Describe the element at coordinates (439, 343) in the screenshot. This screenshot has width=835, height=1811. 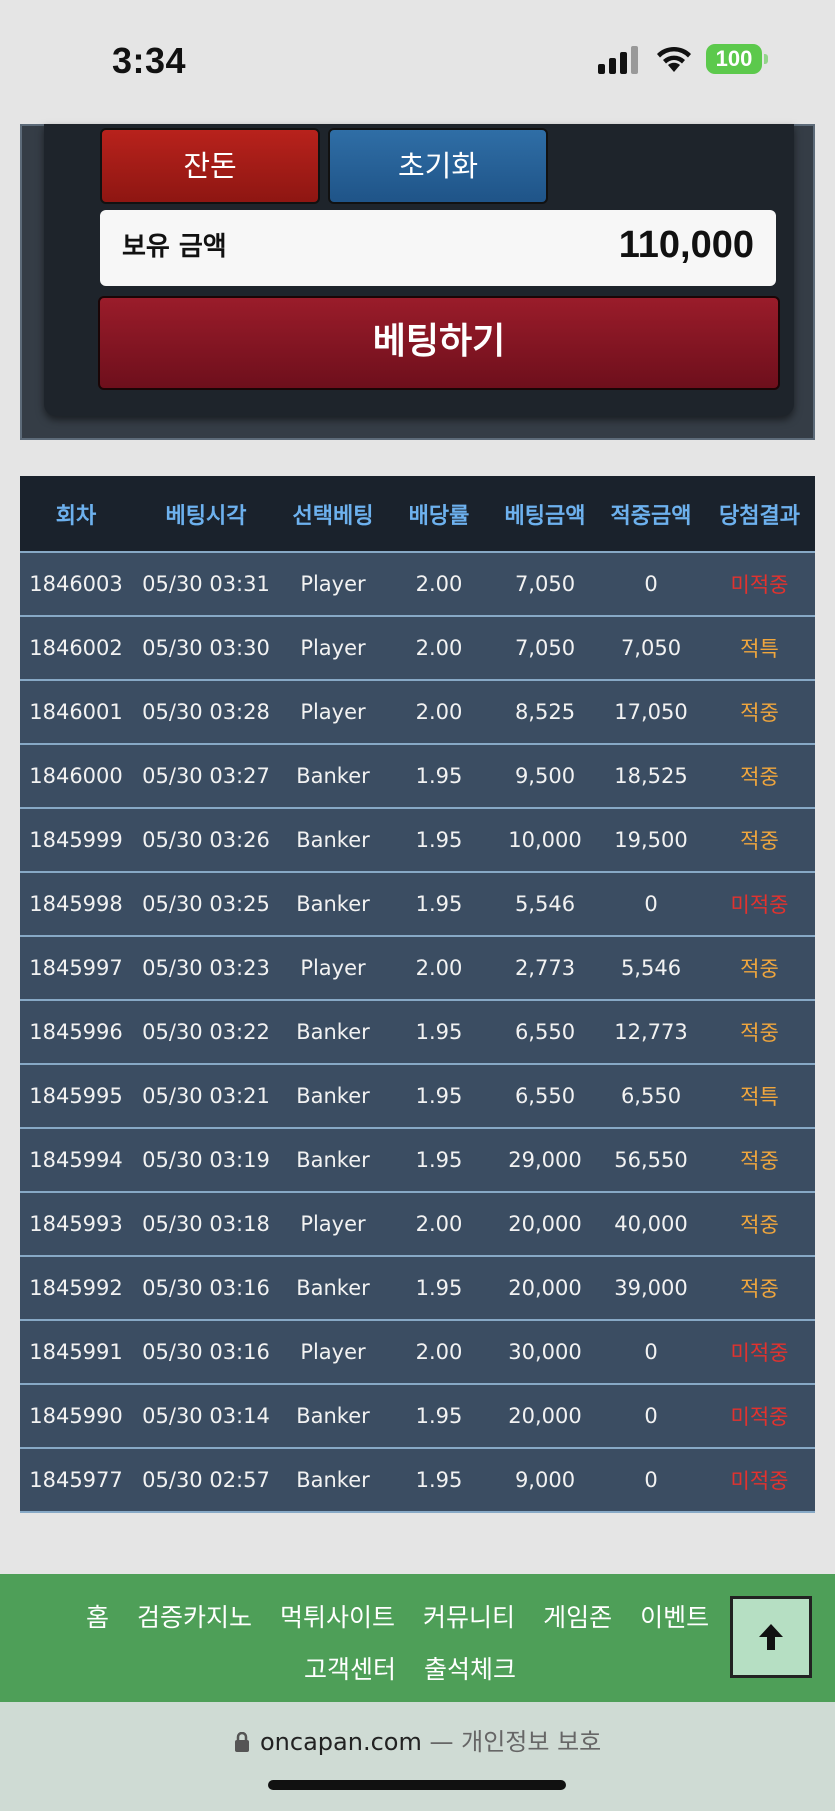
I see `place-bet-button: 베팅하기` at that location.